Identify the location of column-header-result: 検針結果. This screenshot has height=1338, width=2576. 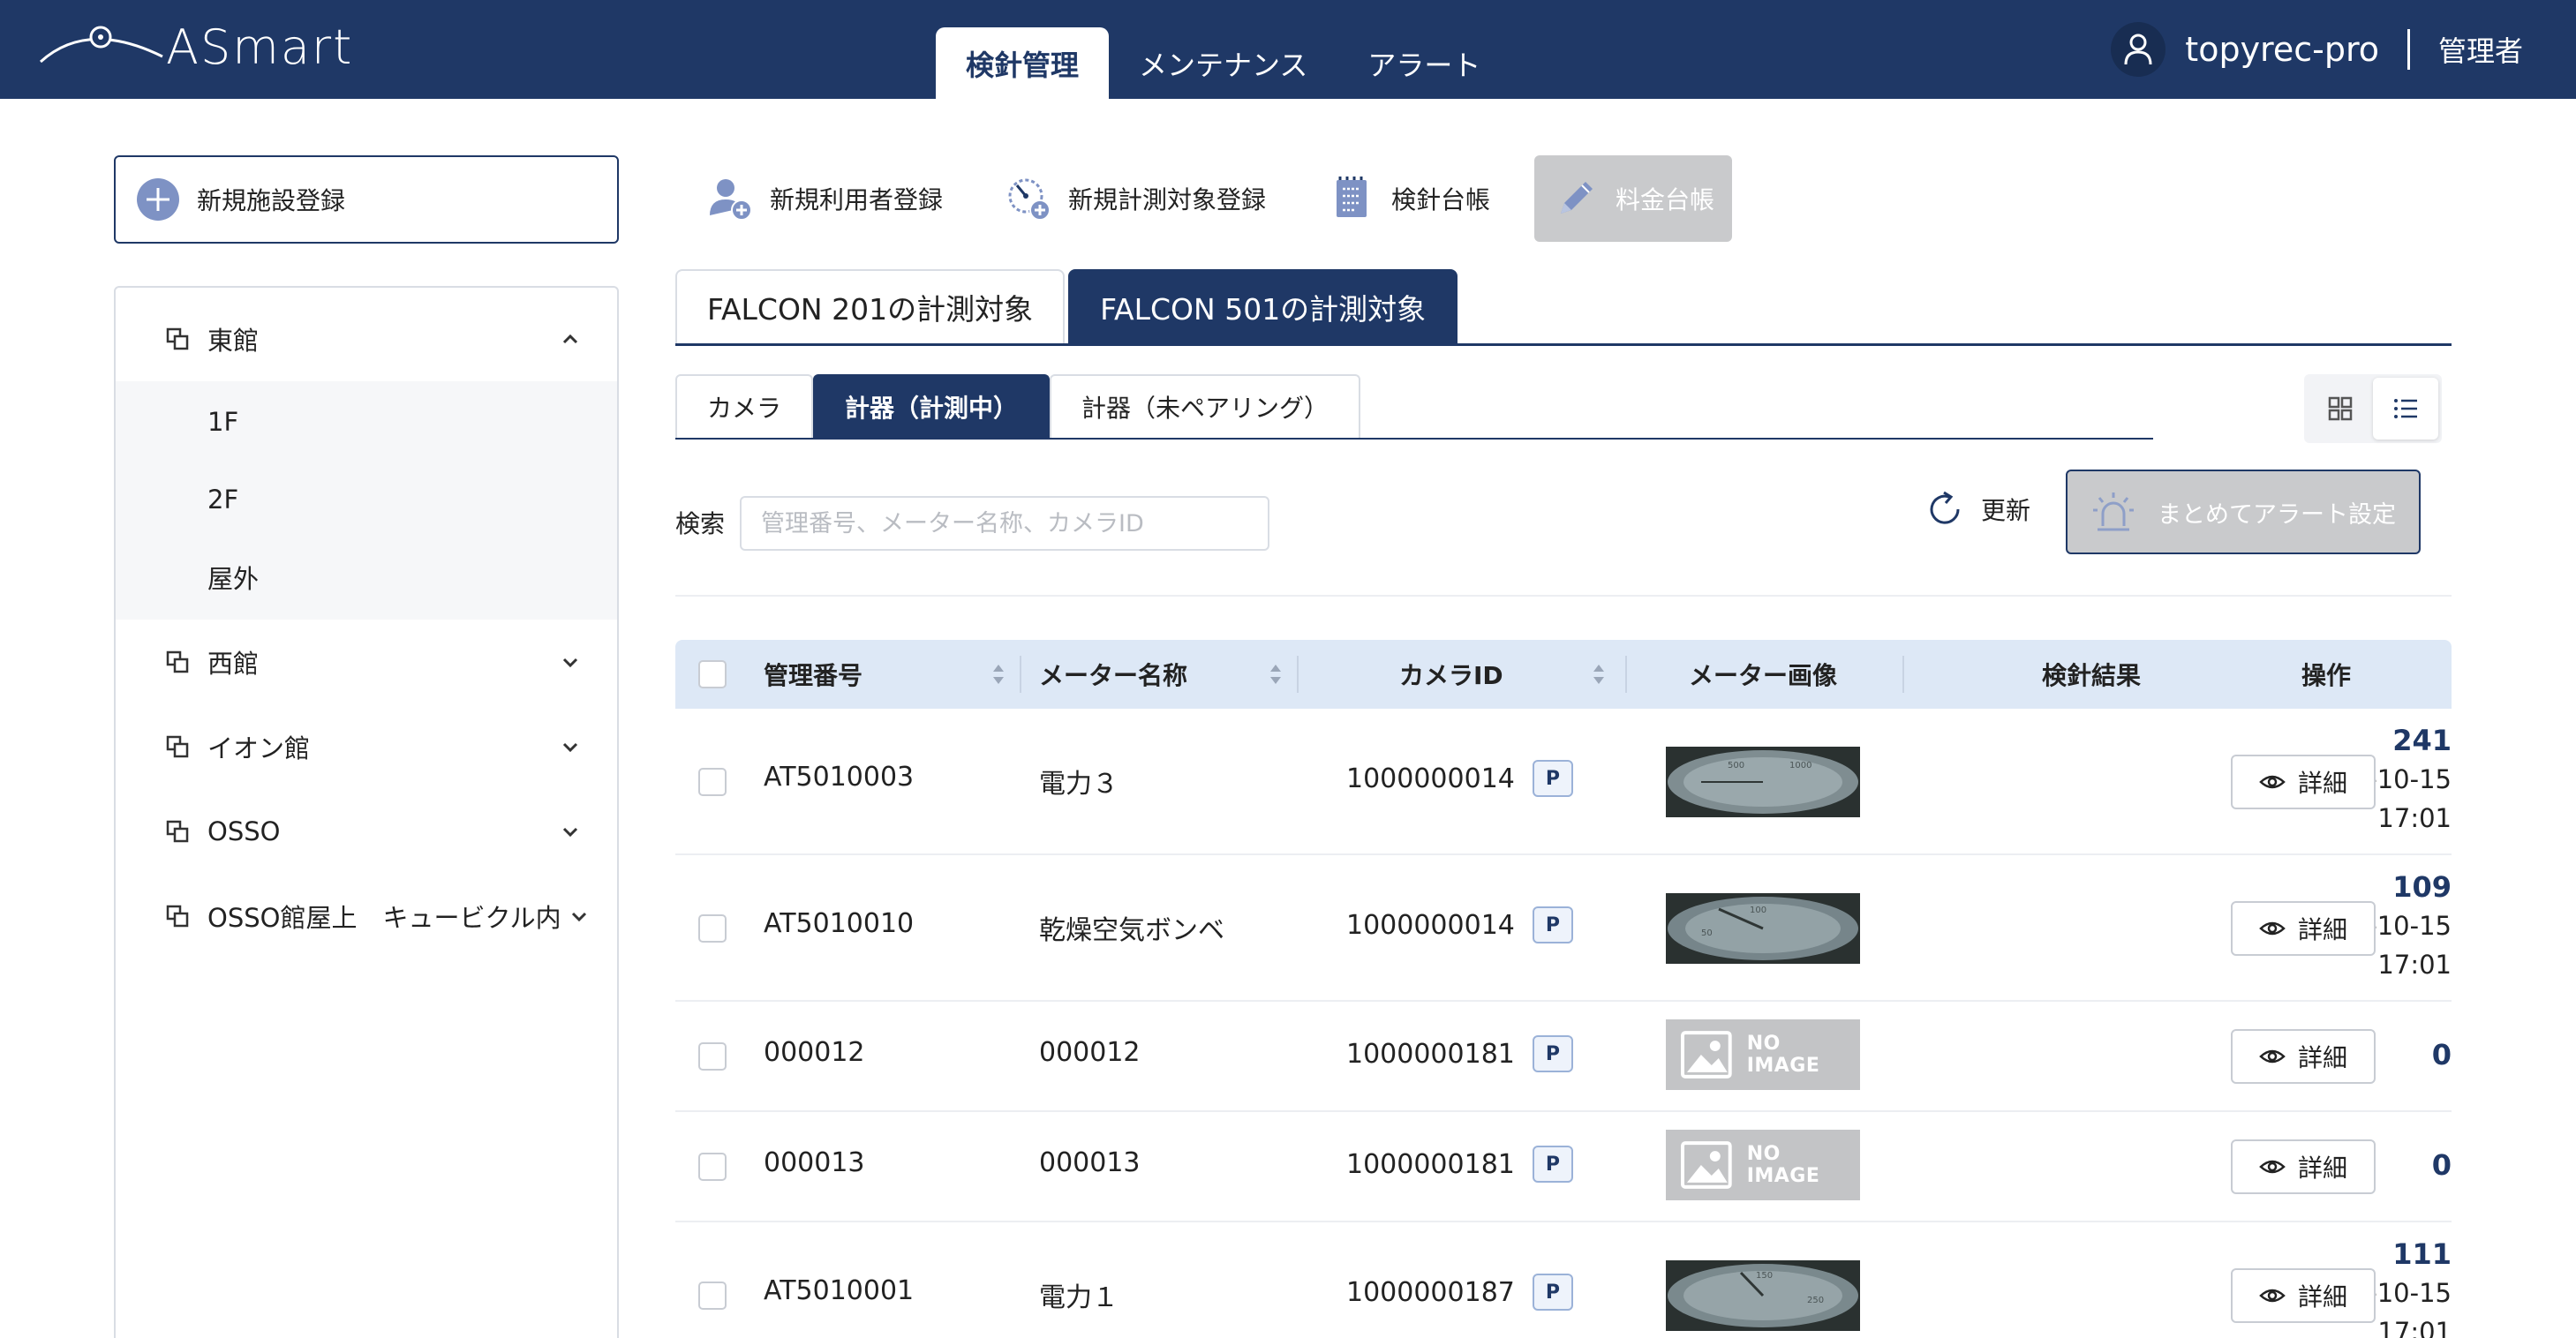
(2091, 674).